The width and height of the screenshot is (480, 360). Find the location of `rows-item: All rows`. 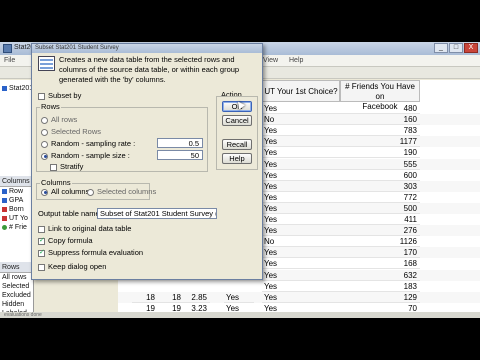

rows-item: All rows is located at coordinates (14, 277).